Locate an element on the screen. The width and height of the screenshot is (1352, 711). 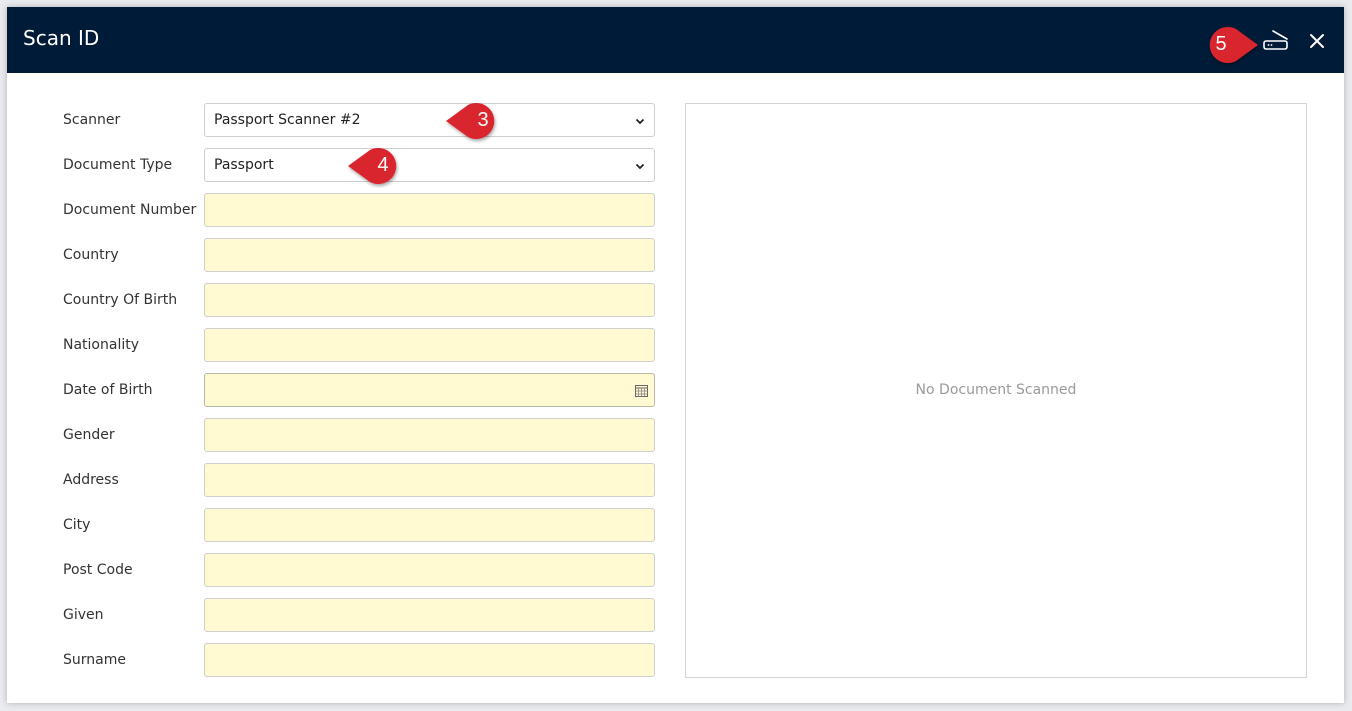
country-input is located at coordinates (429, 255).